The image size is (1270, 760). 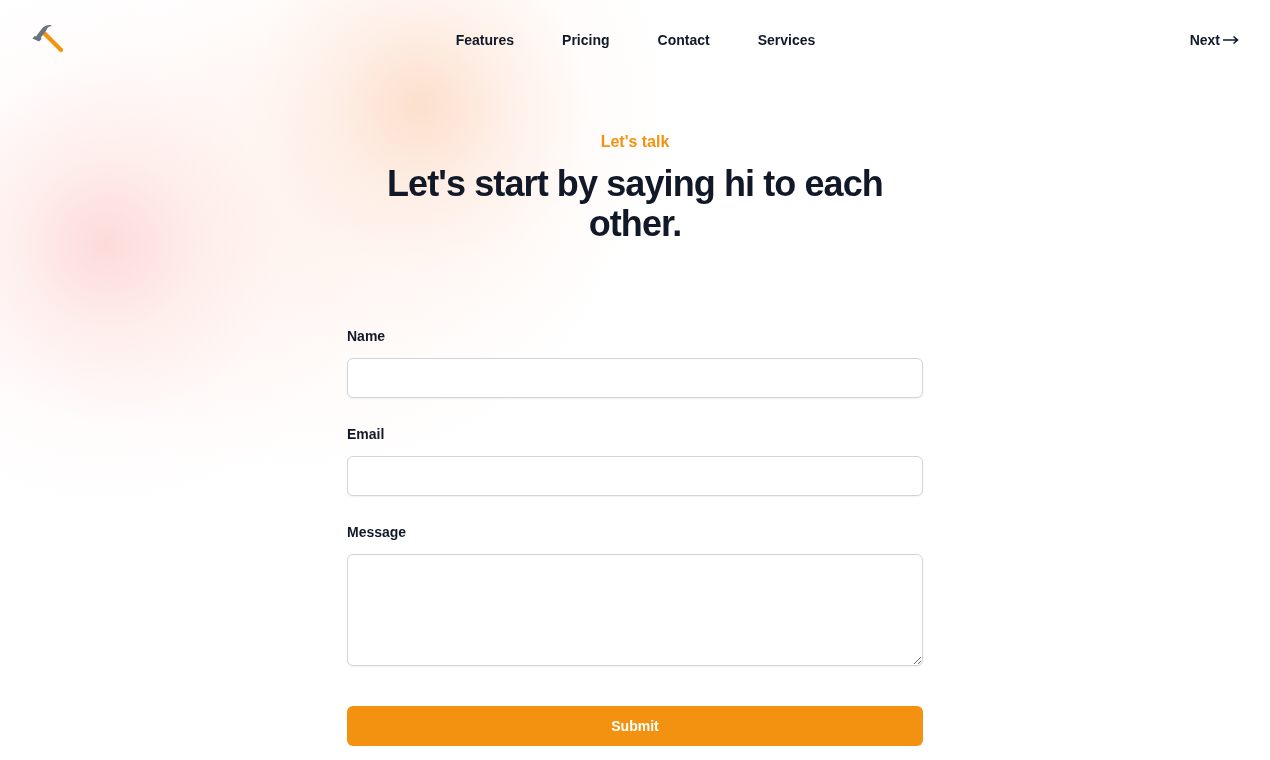 I want to click on section-eyebrow: Let's talk, so click(x=635, y=142).